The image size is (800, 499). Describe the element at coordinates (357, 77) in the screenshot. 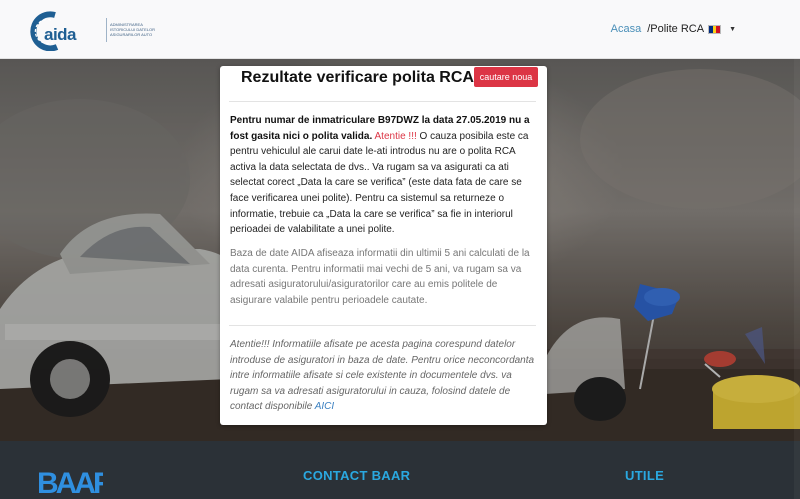

I see `result-title: Rezultate verificare polita RCA` at that location.